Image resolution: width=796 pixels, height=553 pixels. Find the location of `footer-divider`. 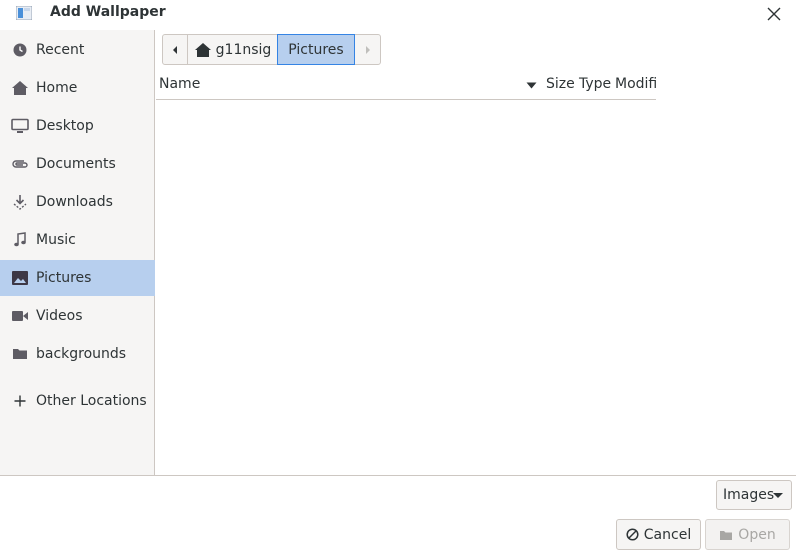

footer-divider is located at coordinates (398, 475).